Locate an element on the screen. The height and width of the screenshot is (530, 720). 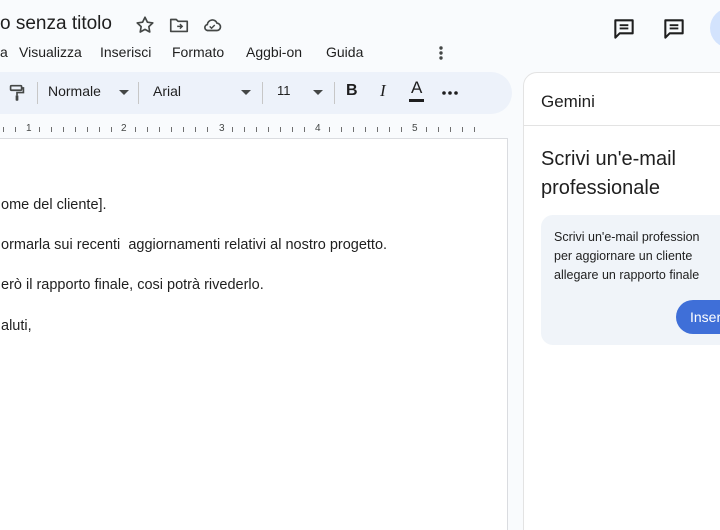
style-dropdown-arrow-icon is located at coordinates (124, 92).